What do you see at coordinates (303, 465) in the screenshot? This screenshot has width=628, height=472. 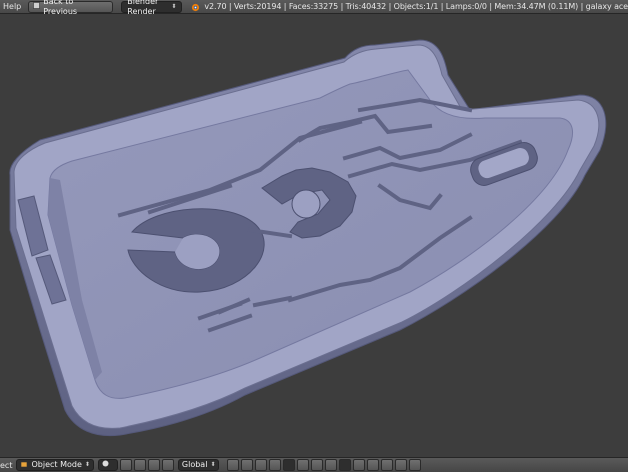 I see `layer-6-icon` at bounding box center [303, 465].